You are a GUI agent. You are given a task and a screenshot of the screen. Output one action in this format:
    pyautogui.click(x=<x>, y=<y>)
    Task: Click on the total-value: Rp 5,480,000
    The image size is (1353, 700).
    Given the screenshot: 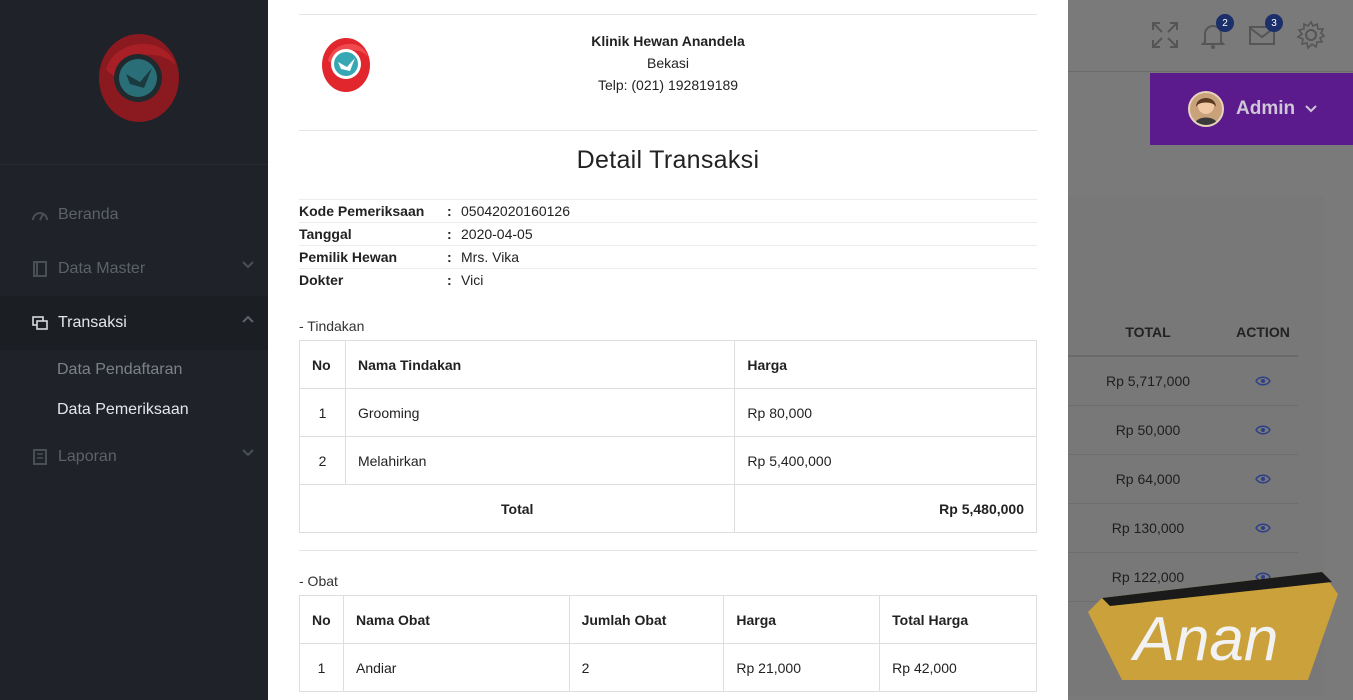 What is the action you would take?
    pyautogui.click(x=885, y=508)
    